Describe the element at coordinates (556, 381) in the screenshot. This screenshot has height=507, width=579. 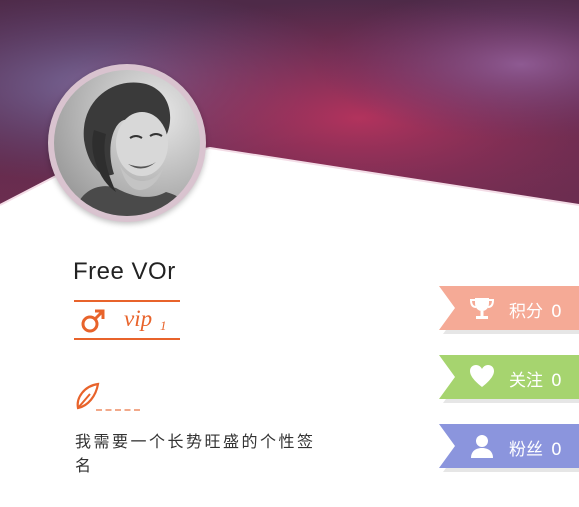
I see `stat-follow-value: 0` at that location.